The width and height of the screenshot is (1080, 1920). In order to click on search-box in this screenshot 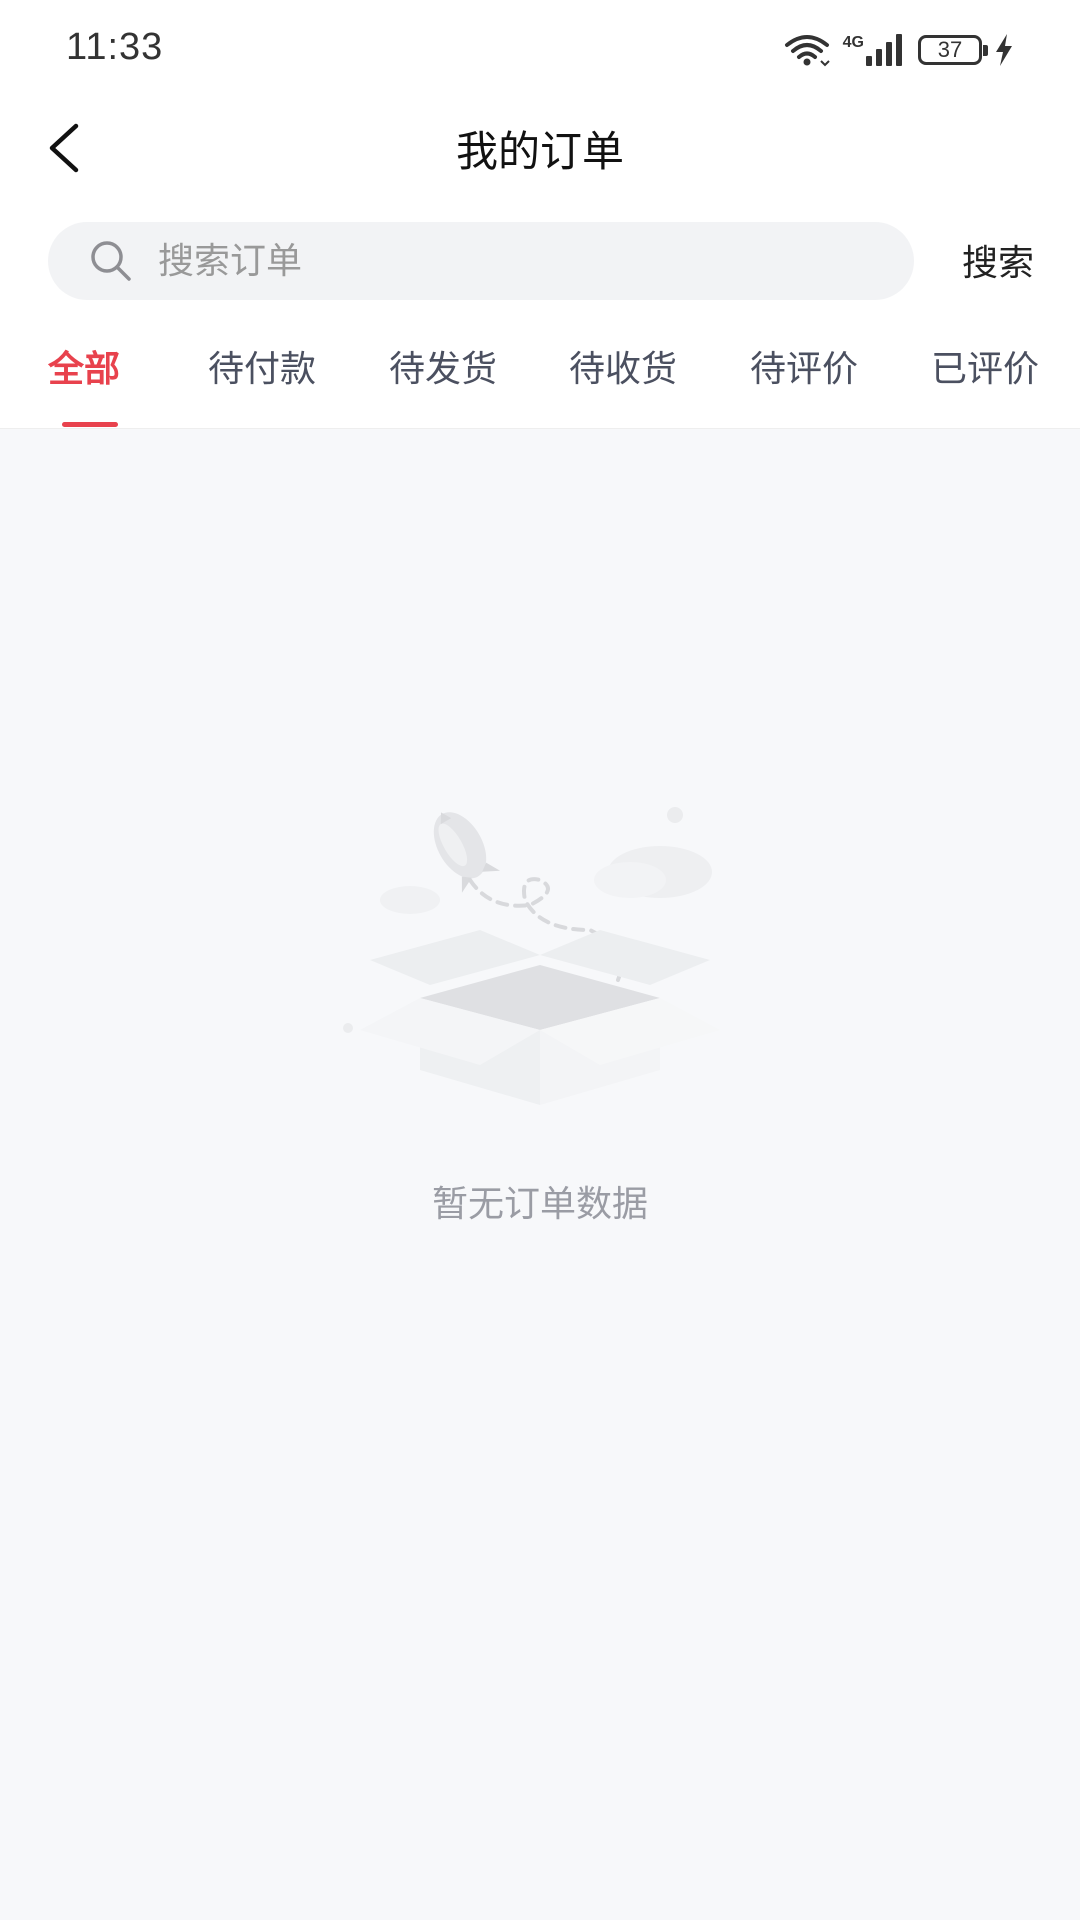, I will do `click(481, 261)`.